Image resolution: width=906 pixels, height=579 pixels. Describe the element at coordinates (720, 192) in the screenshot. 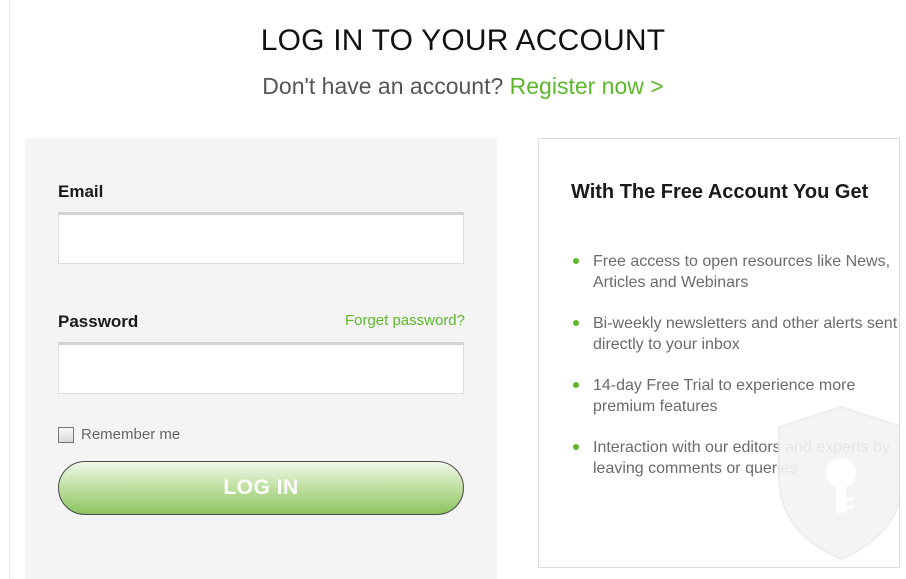

I see `benefits-title: With The Free Account You Get` at that location.